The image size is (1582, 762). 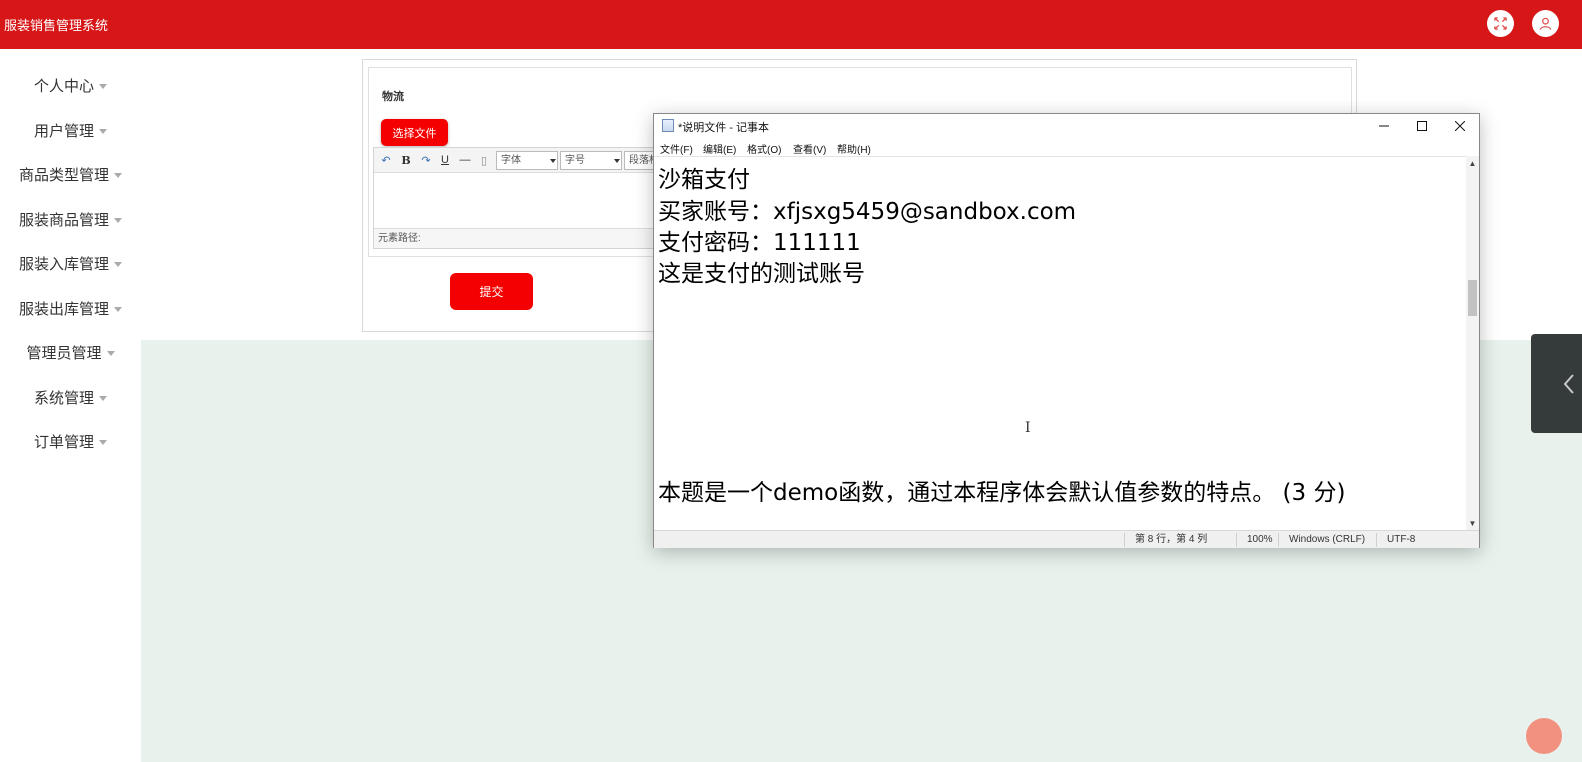 I want to click on sidebar-item-order-management: 订单管理, so click(x=70, y=441).